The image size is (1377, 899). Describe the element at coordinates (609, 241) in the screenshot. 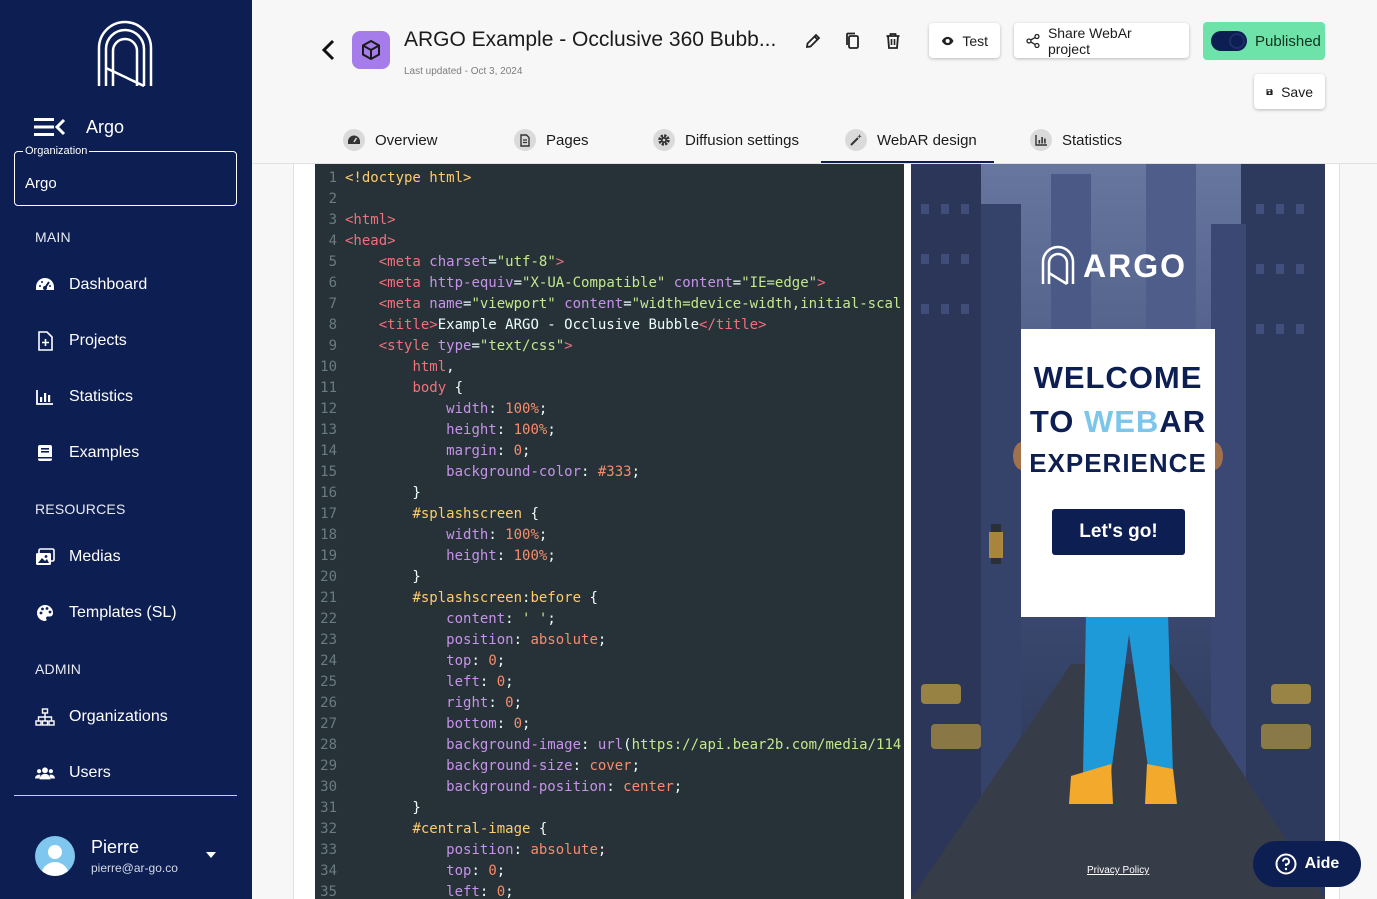

I see `code-line: 4 <head>` at that location.